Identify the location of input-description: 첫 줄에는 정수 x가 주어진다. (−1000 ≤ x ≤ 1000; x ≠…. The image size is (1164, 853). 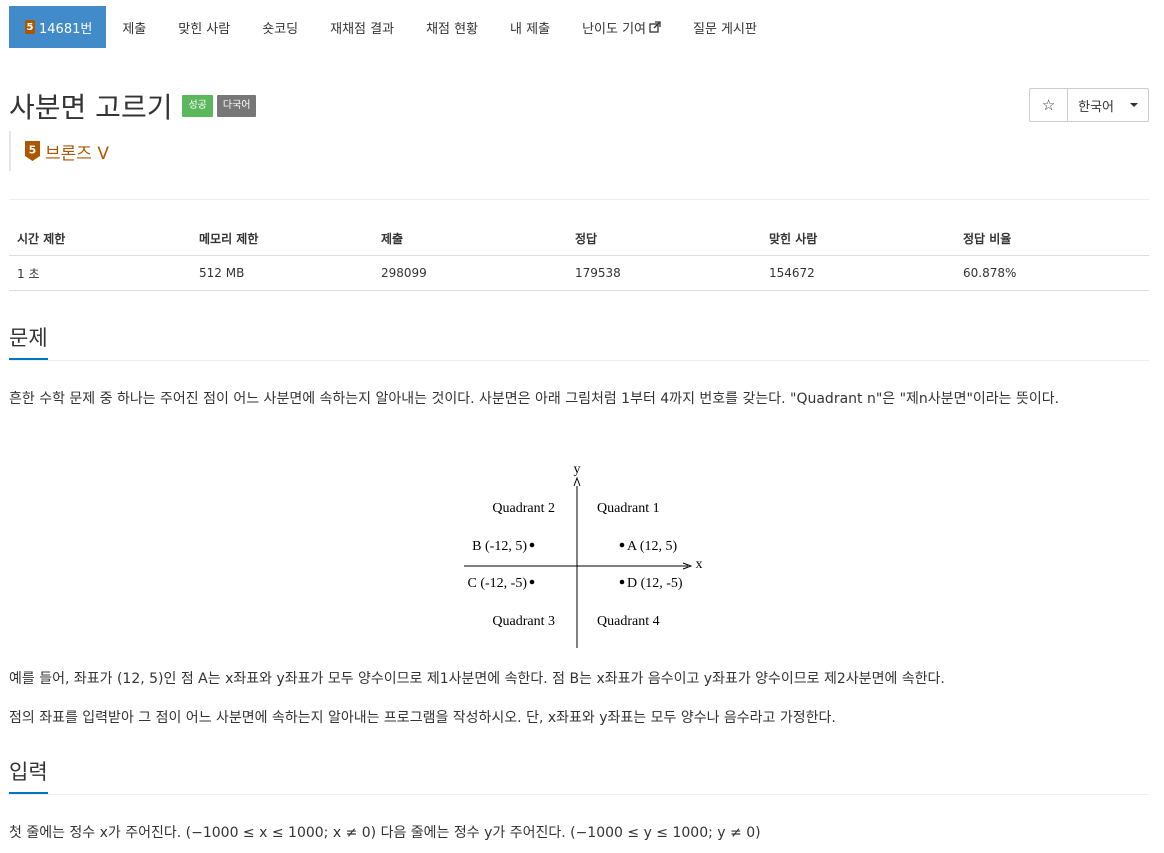
(385, 833).